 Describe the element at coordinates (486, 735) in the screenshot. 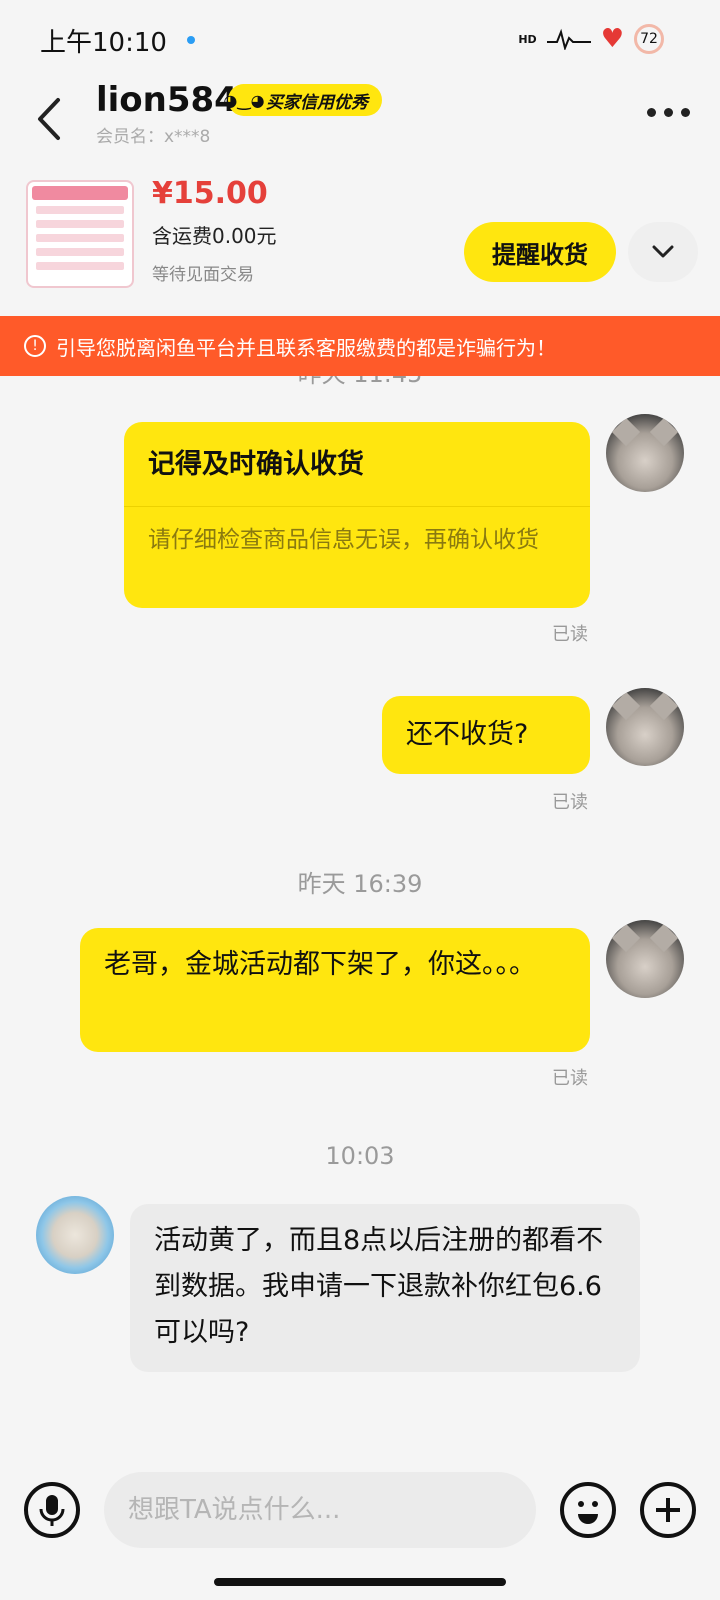

I see `message-bubble: 还不收货?` at that location.